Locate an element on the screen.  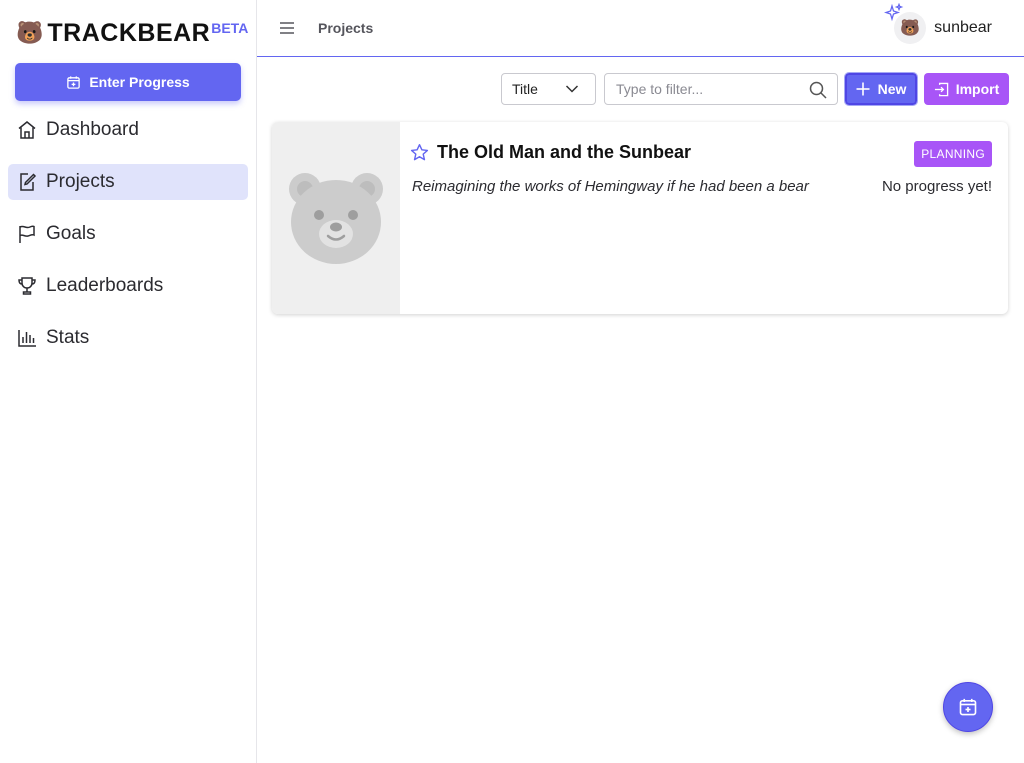
beta-label: BETA is located at coordinates (230, 28).